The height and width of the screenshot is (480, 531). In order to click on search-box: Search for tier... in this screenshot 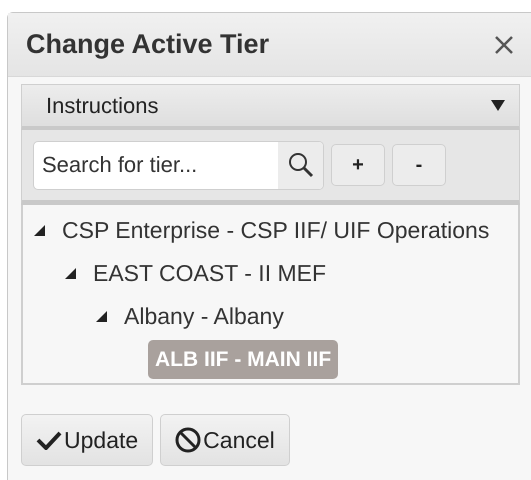, I will do `click(178, 165)`.